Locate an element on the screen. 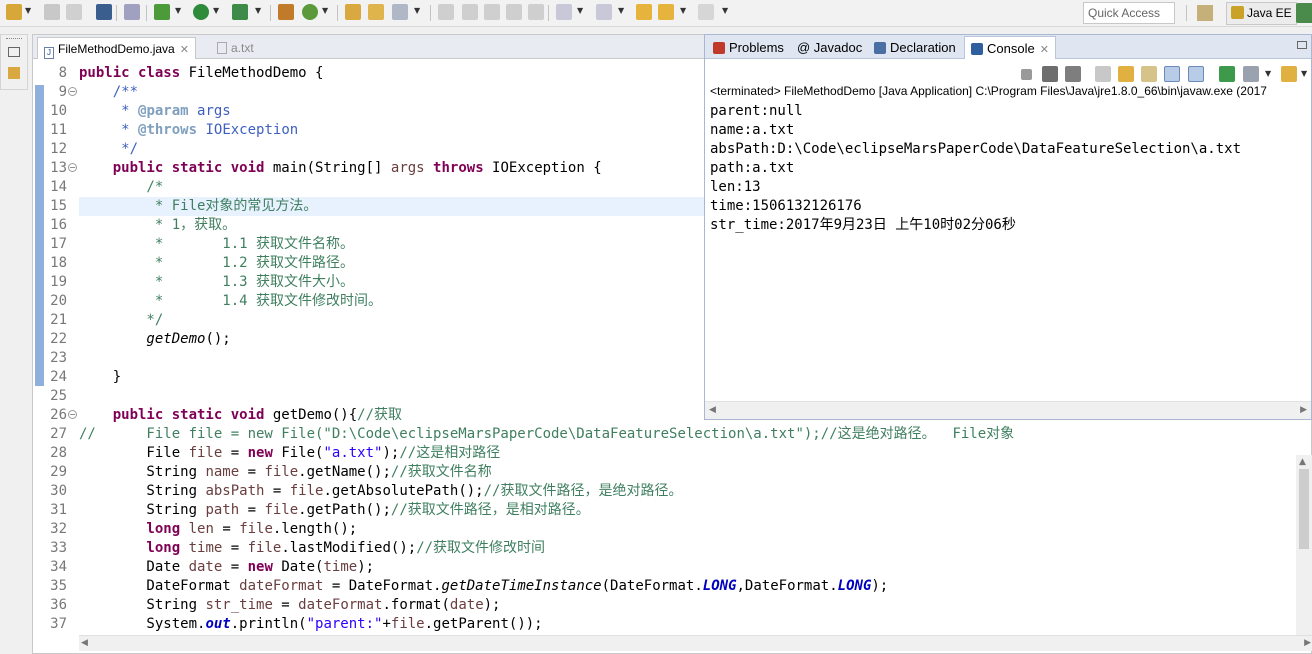  debug-icon is located at coordinates (162, 12).